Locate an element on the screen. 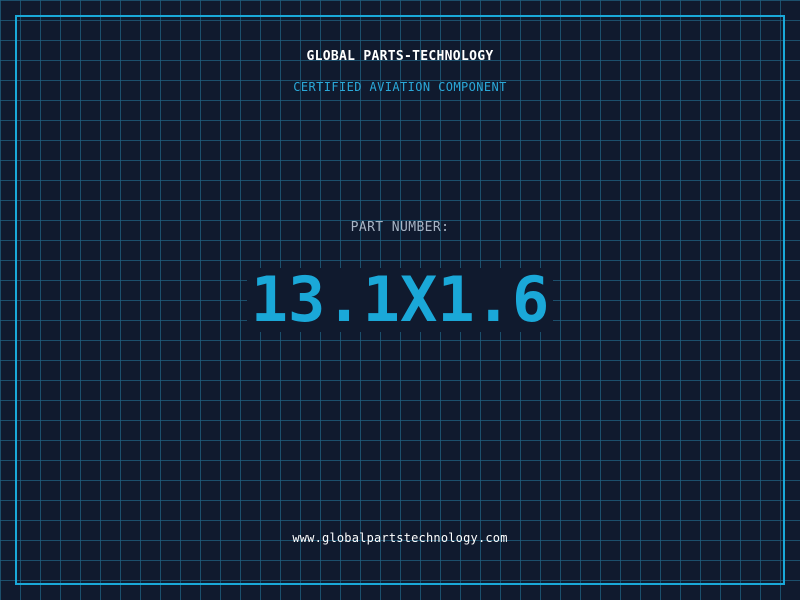 This screenshot has height=600, width=800. part-number-container: 13.1X1.6 is located at coordinates (400, 300).